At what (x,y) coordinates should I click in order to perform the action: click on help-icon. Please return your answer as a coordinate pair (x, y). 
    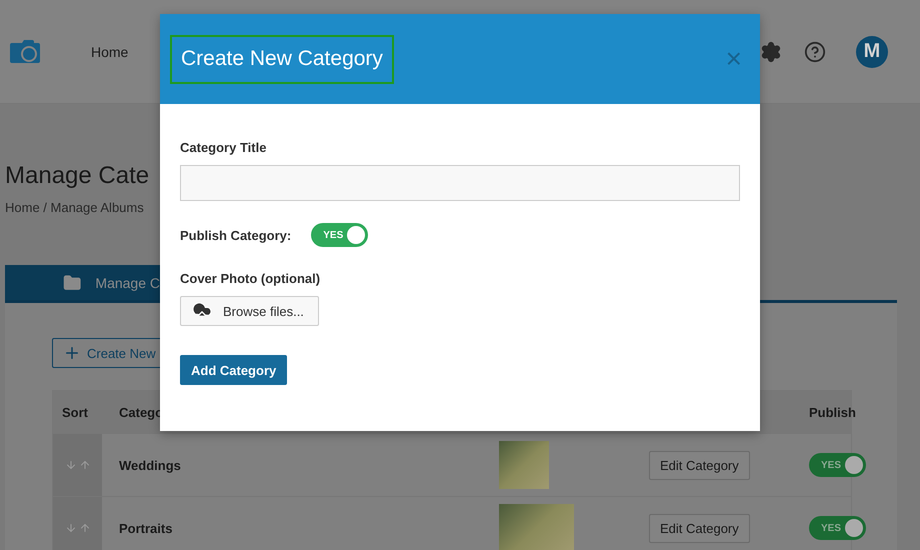
    Looking at the image, I should click on (815, 51).